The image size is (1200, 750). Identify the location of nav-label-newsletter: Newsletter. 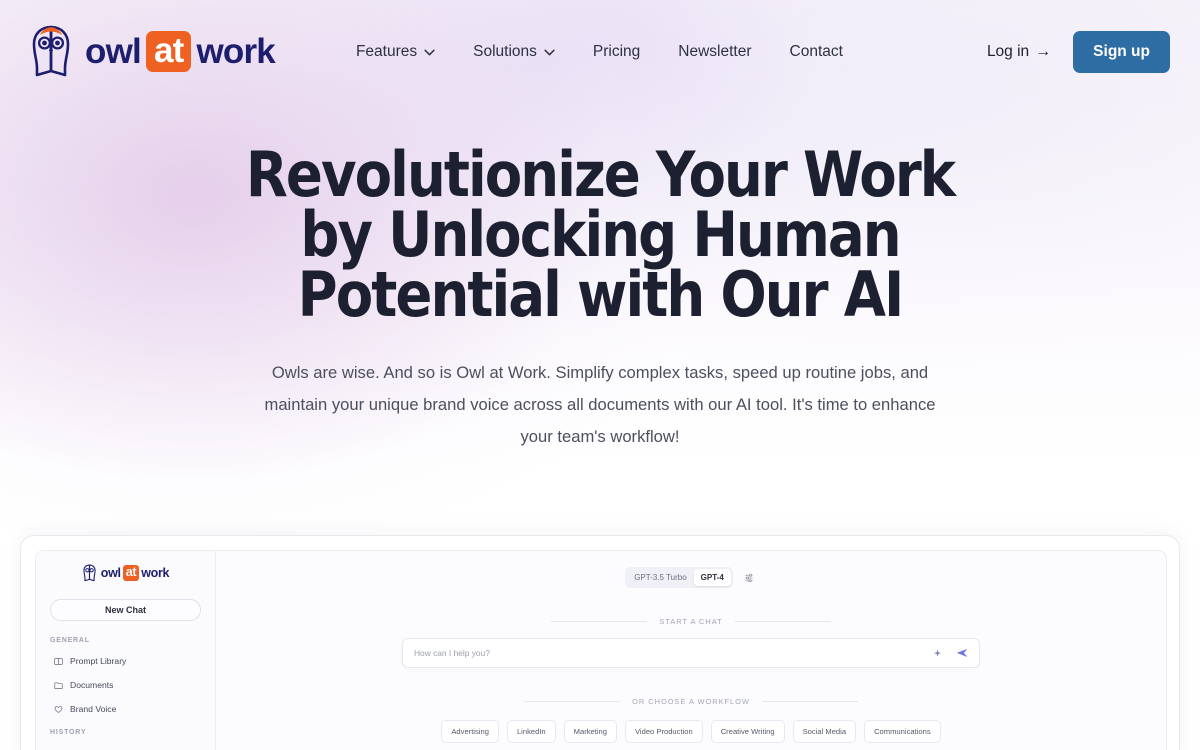
(715, 51).